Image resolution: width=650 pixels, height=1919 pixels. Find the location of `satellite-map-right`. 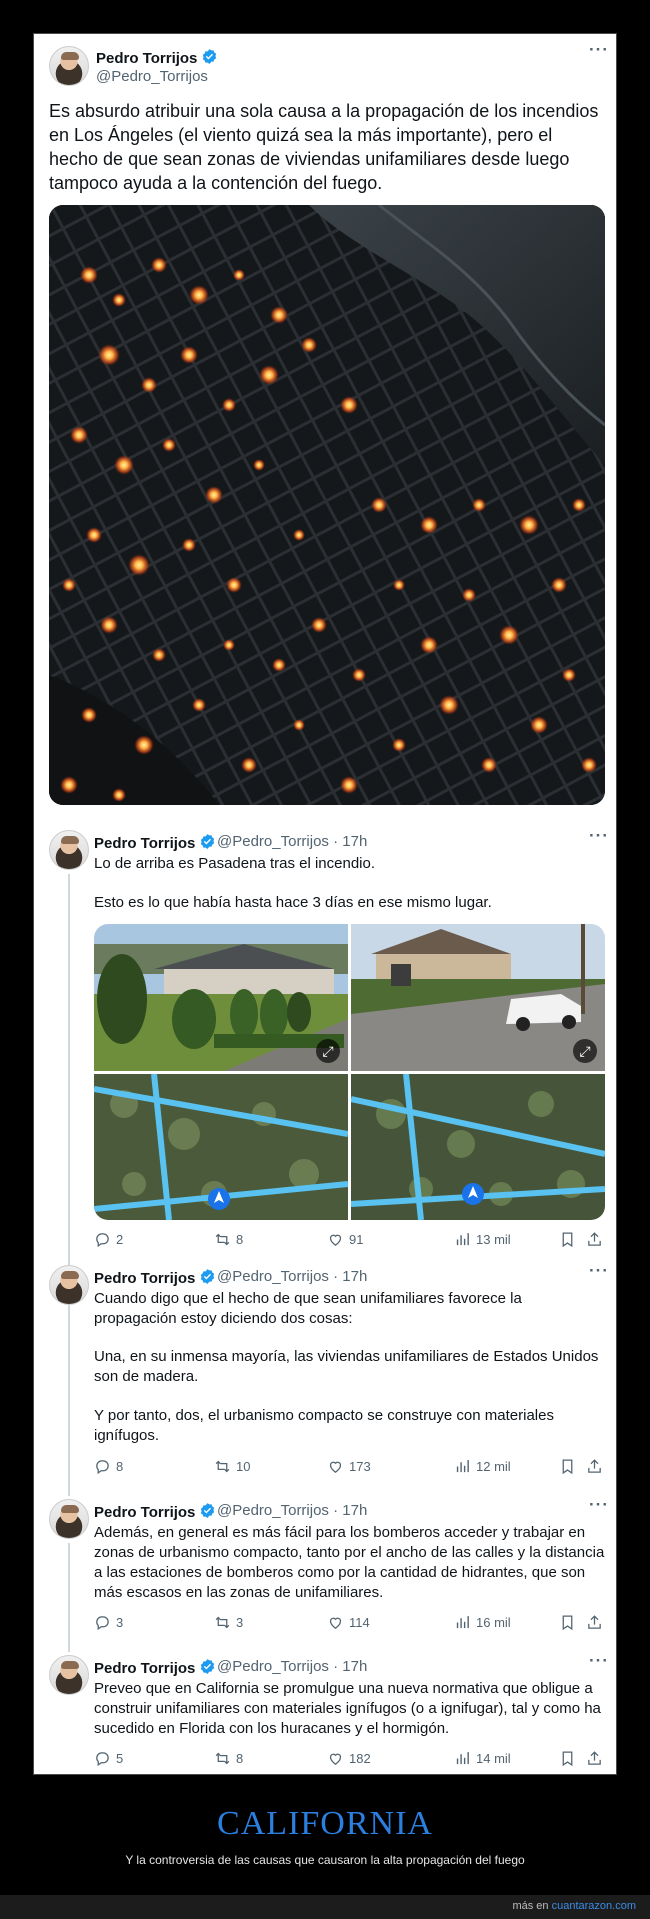

satellite-map-right is located at coordinates (478, 1147).